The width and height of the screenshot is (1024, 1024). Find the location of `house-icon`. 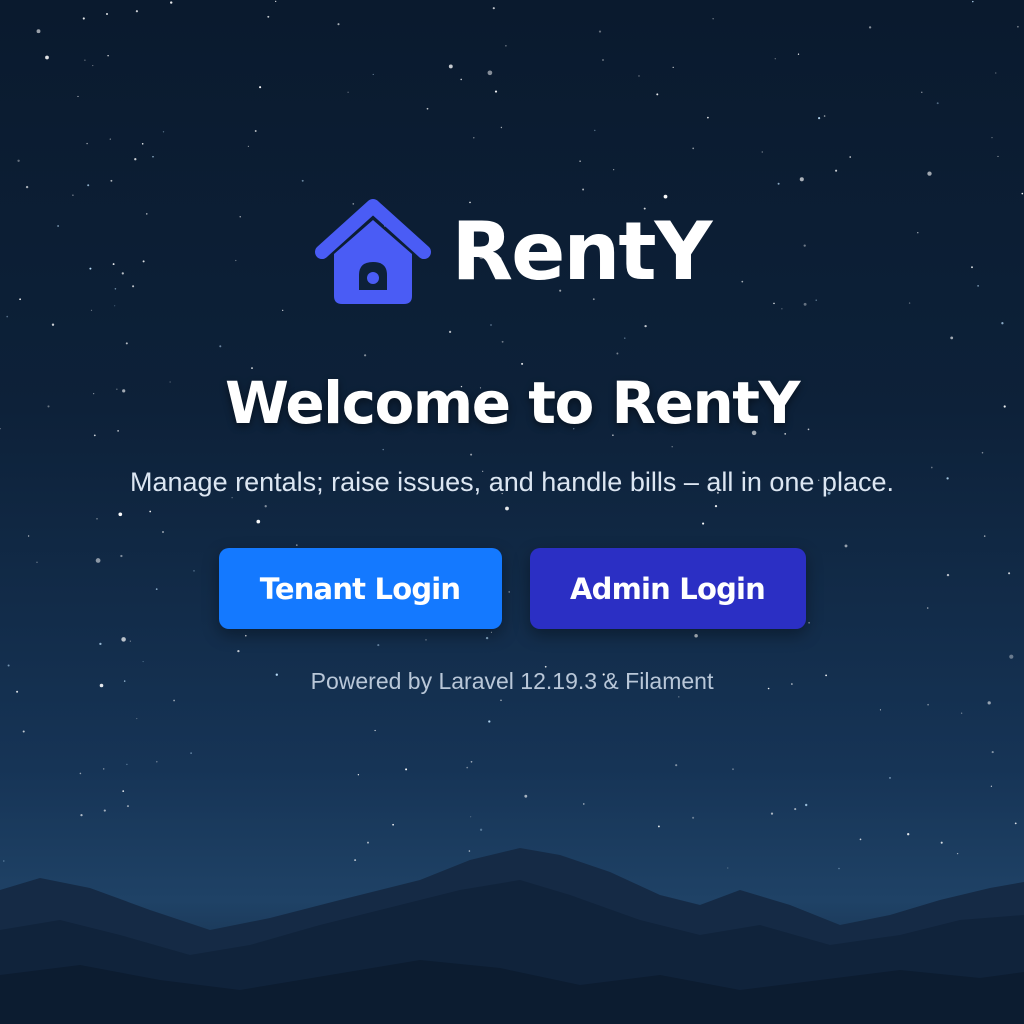

house-icon is located at coordinates (372, 251).